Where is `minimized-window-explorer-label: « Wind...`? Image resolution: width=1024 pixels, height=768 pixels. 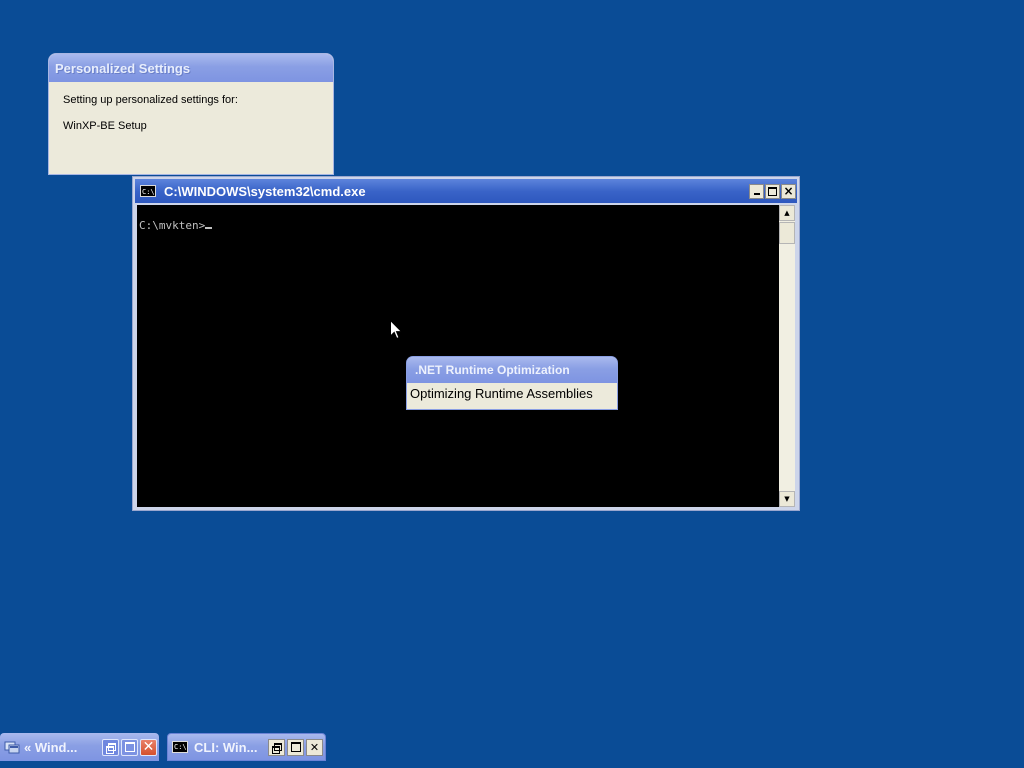
minimized-window-explorer-label: « Wind... is located at coordinates (51, 747).